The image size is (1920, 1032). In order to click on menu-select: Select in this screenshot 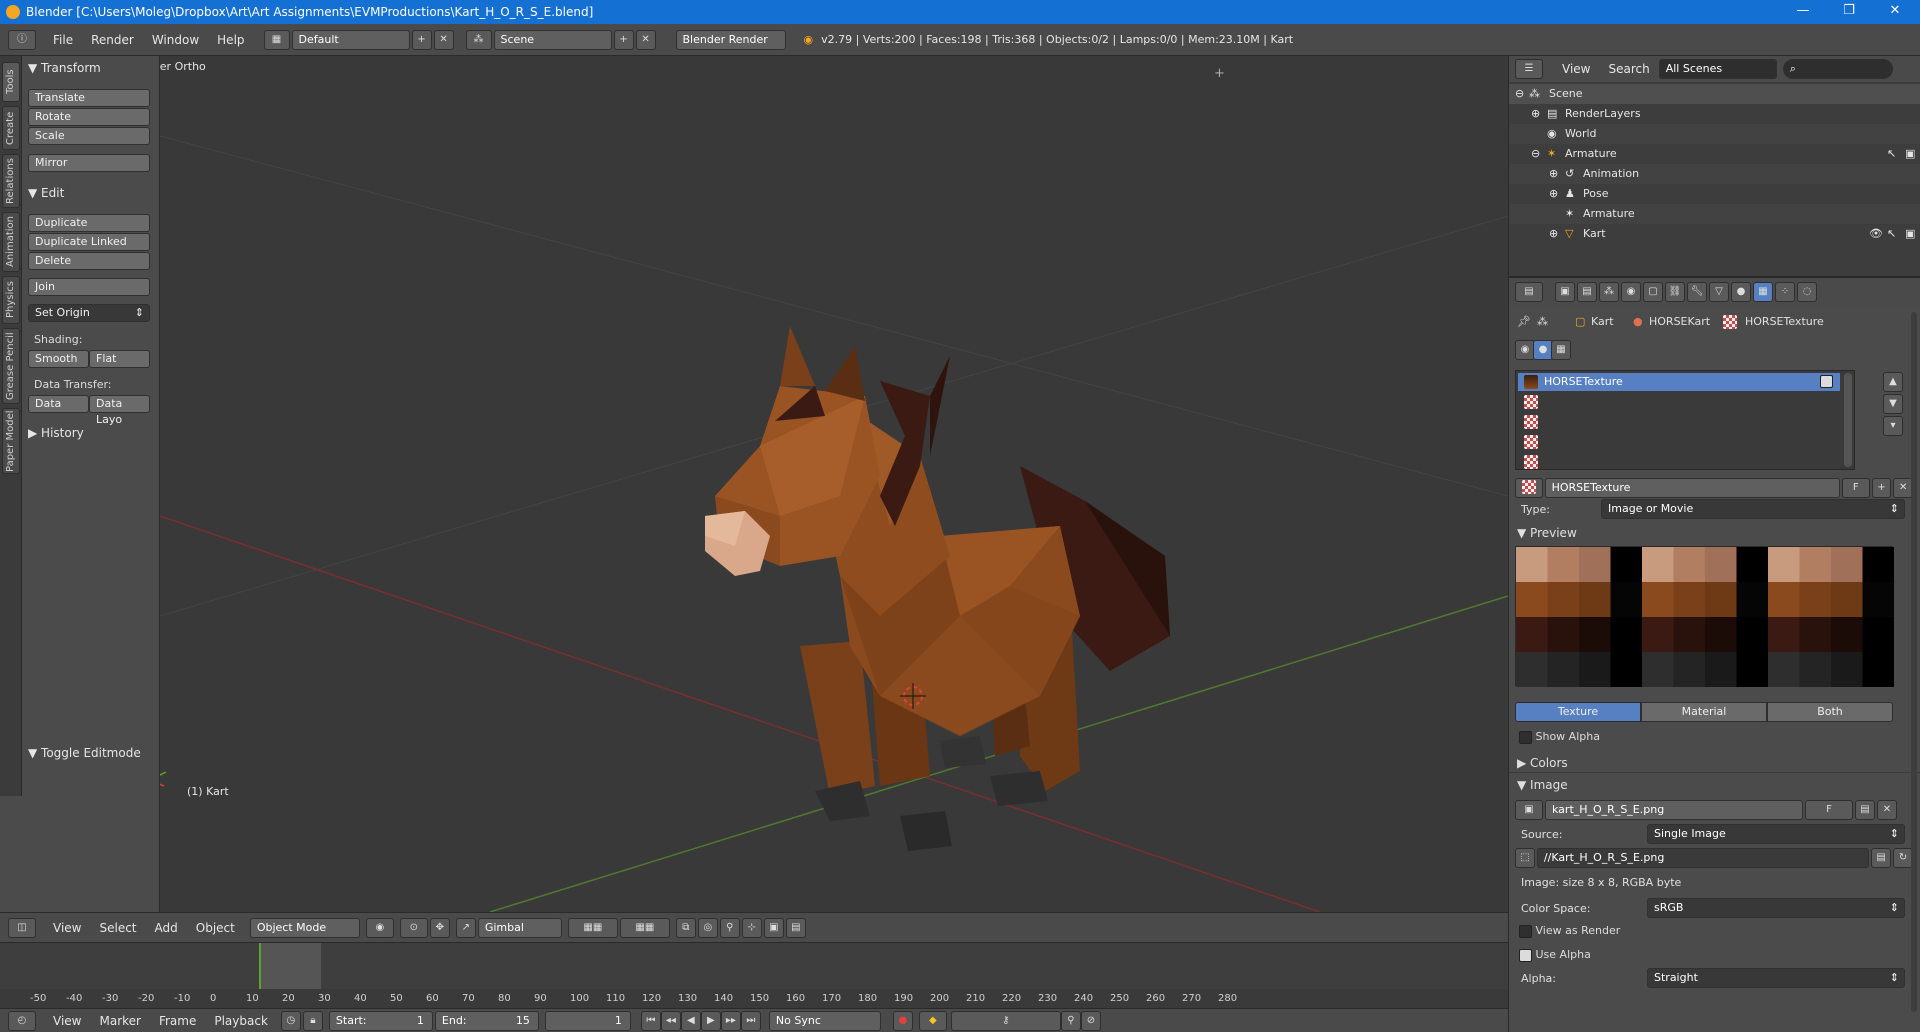, I will do `click(117, 928)`.